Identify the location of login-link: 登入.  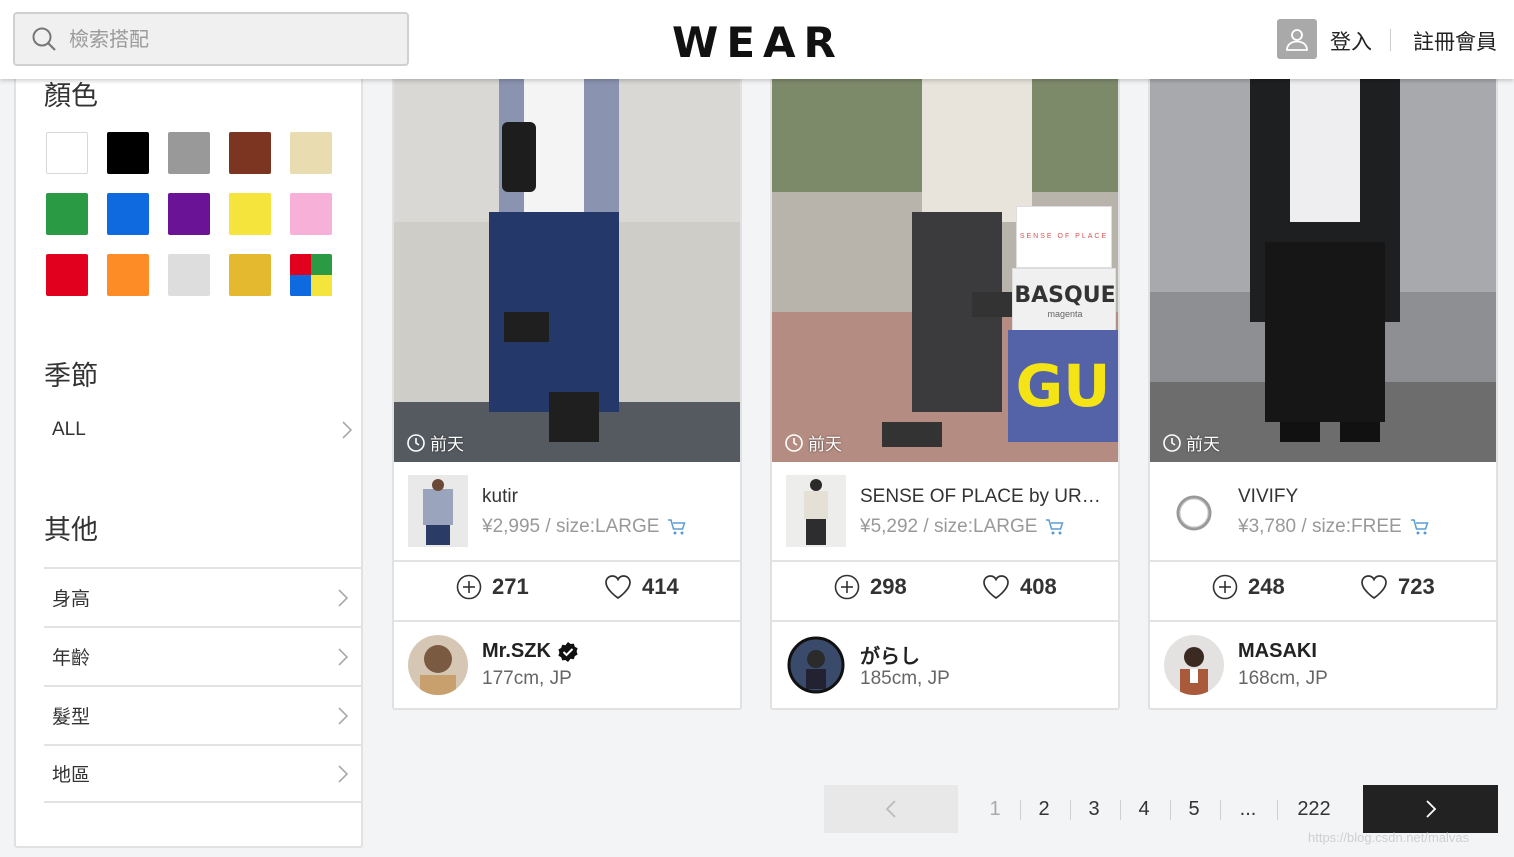
(1351, 41).